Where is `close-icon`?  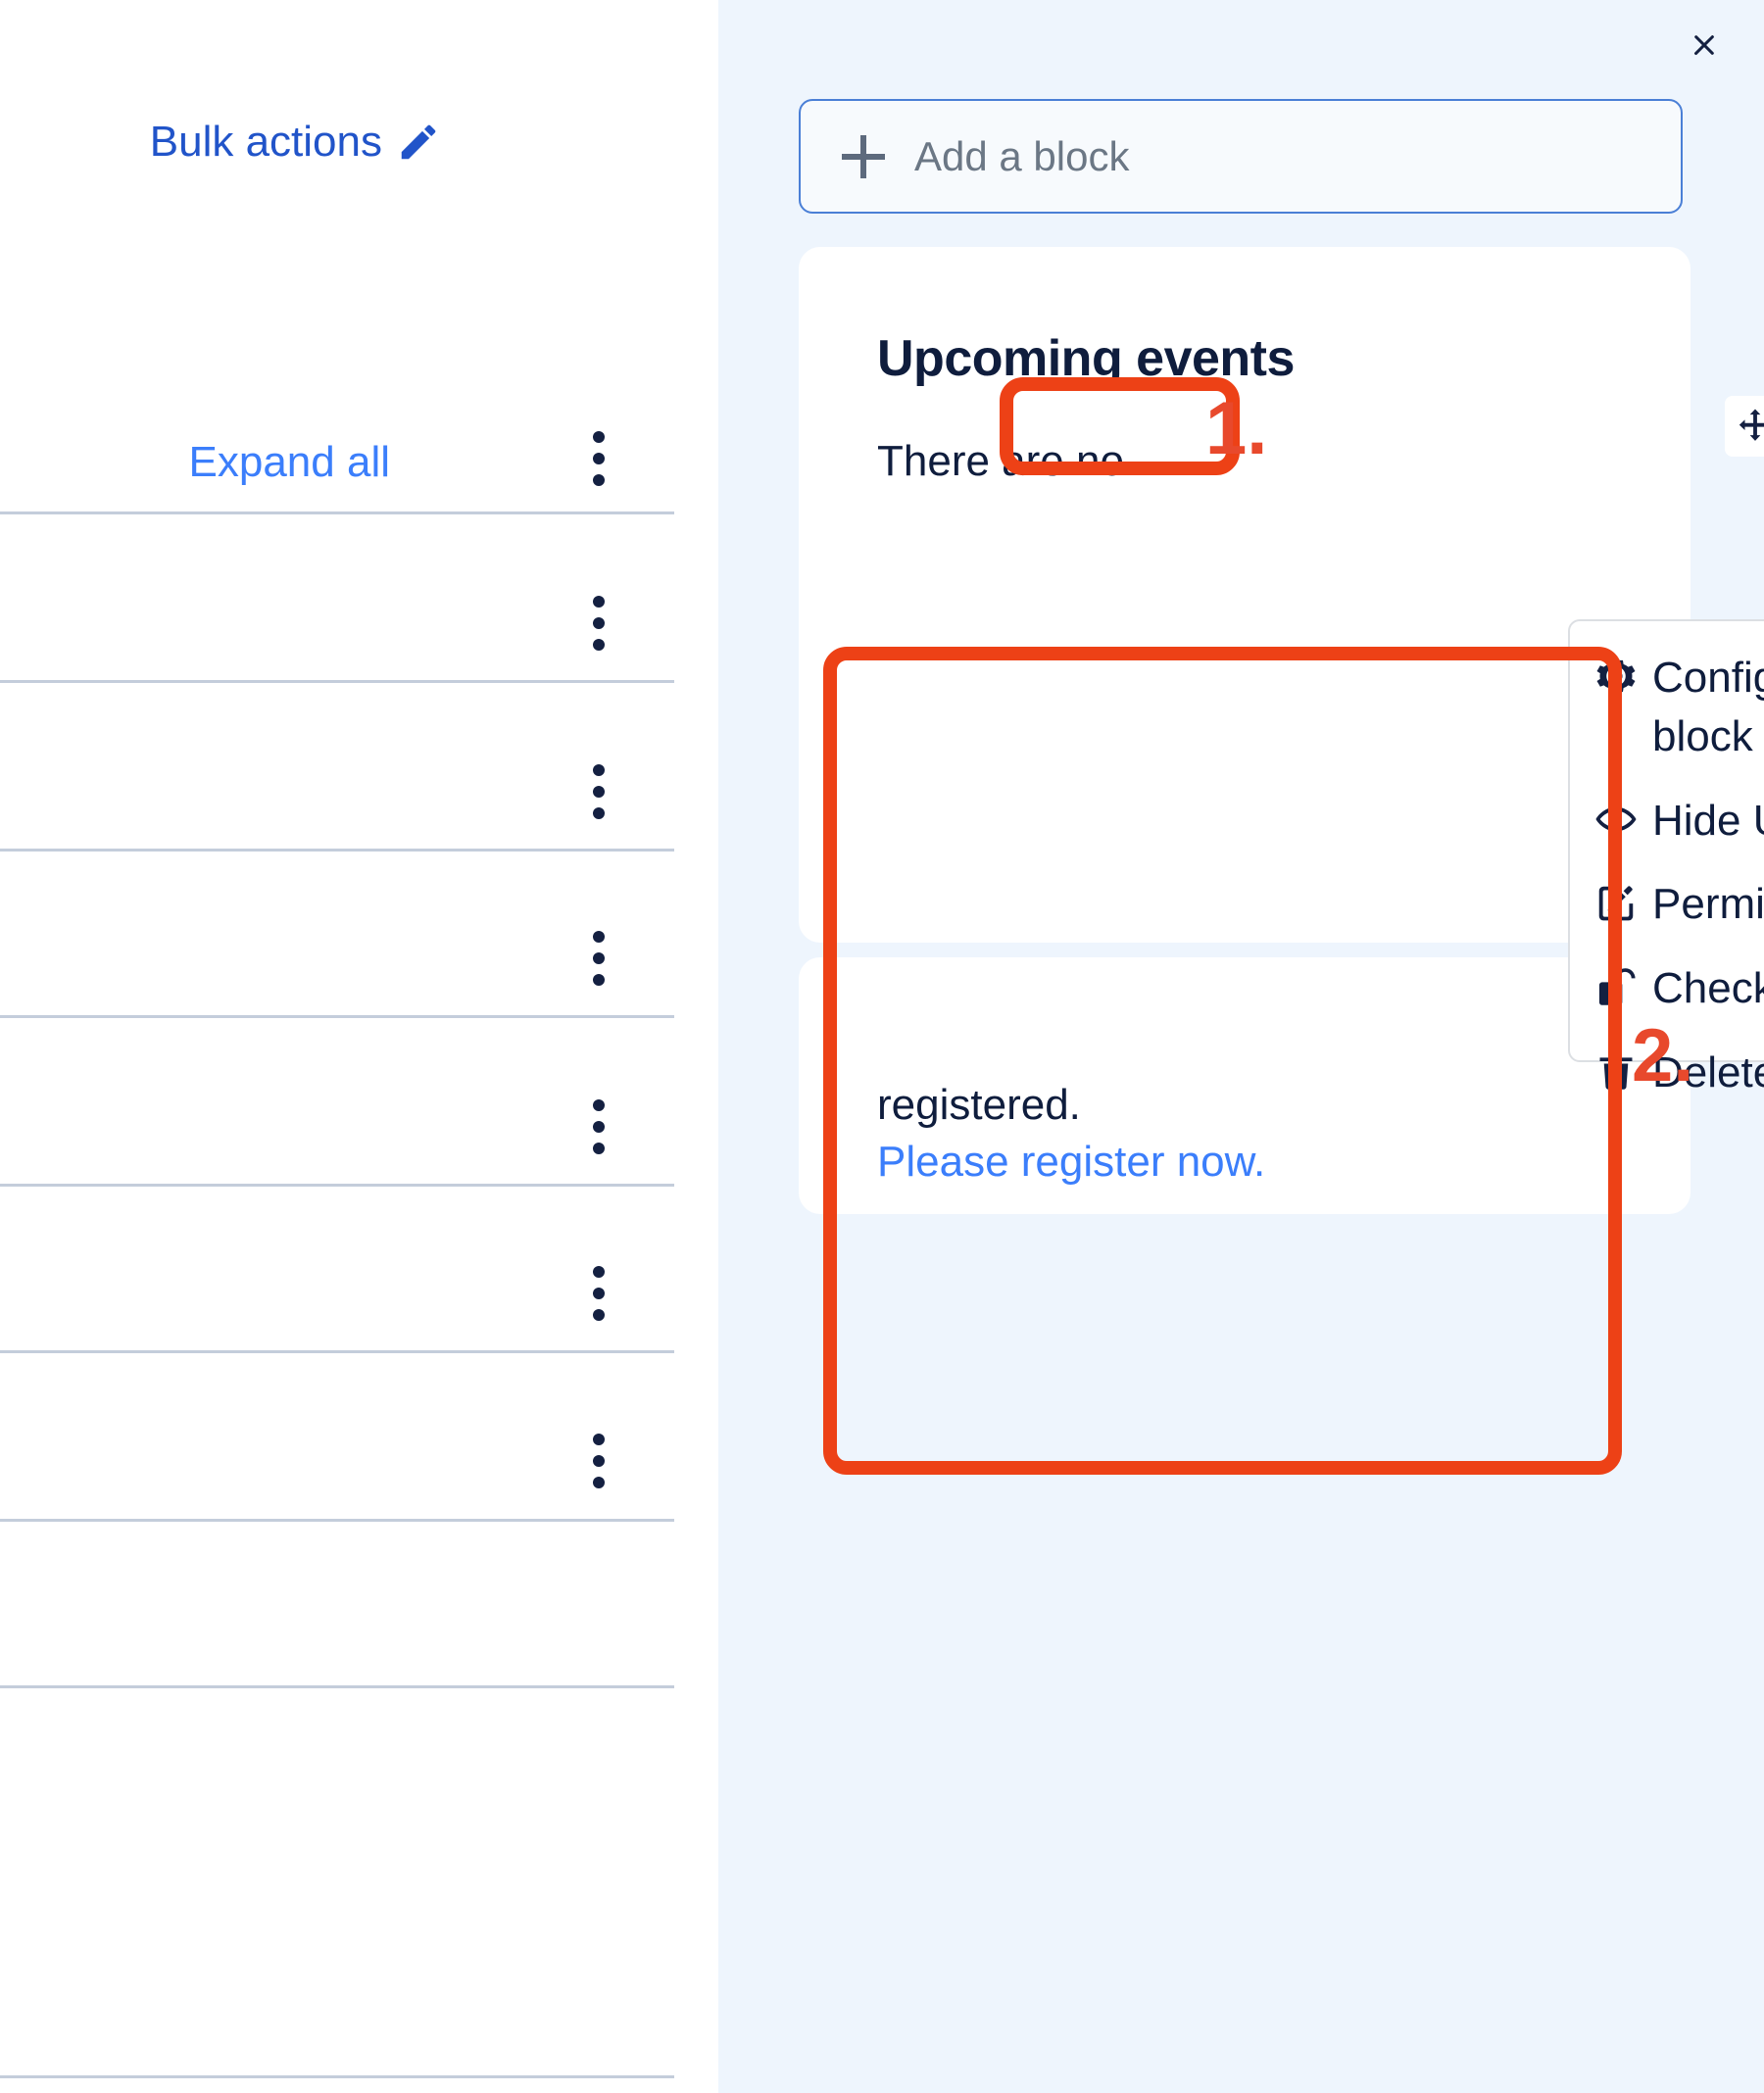 close-icon is located at coordinates (1704, 45).